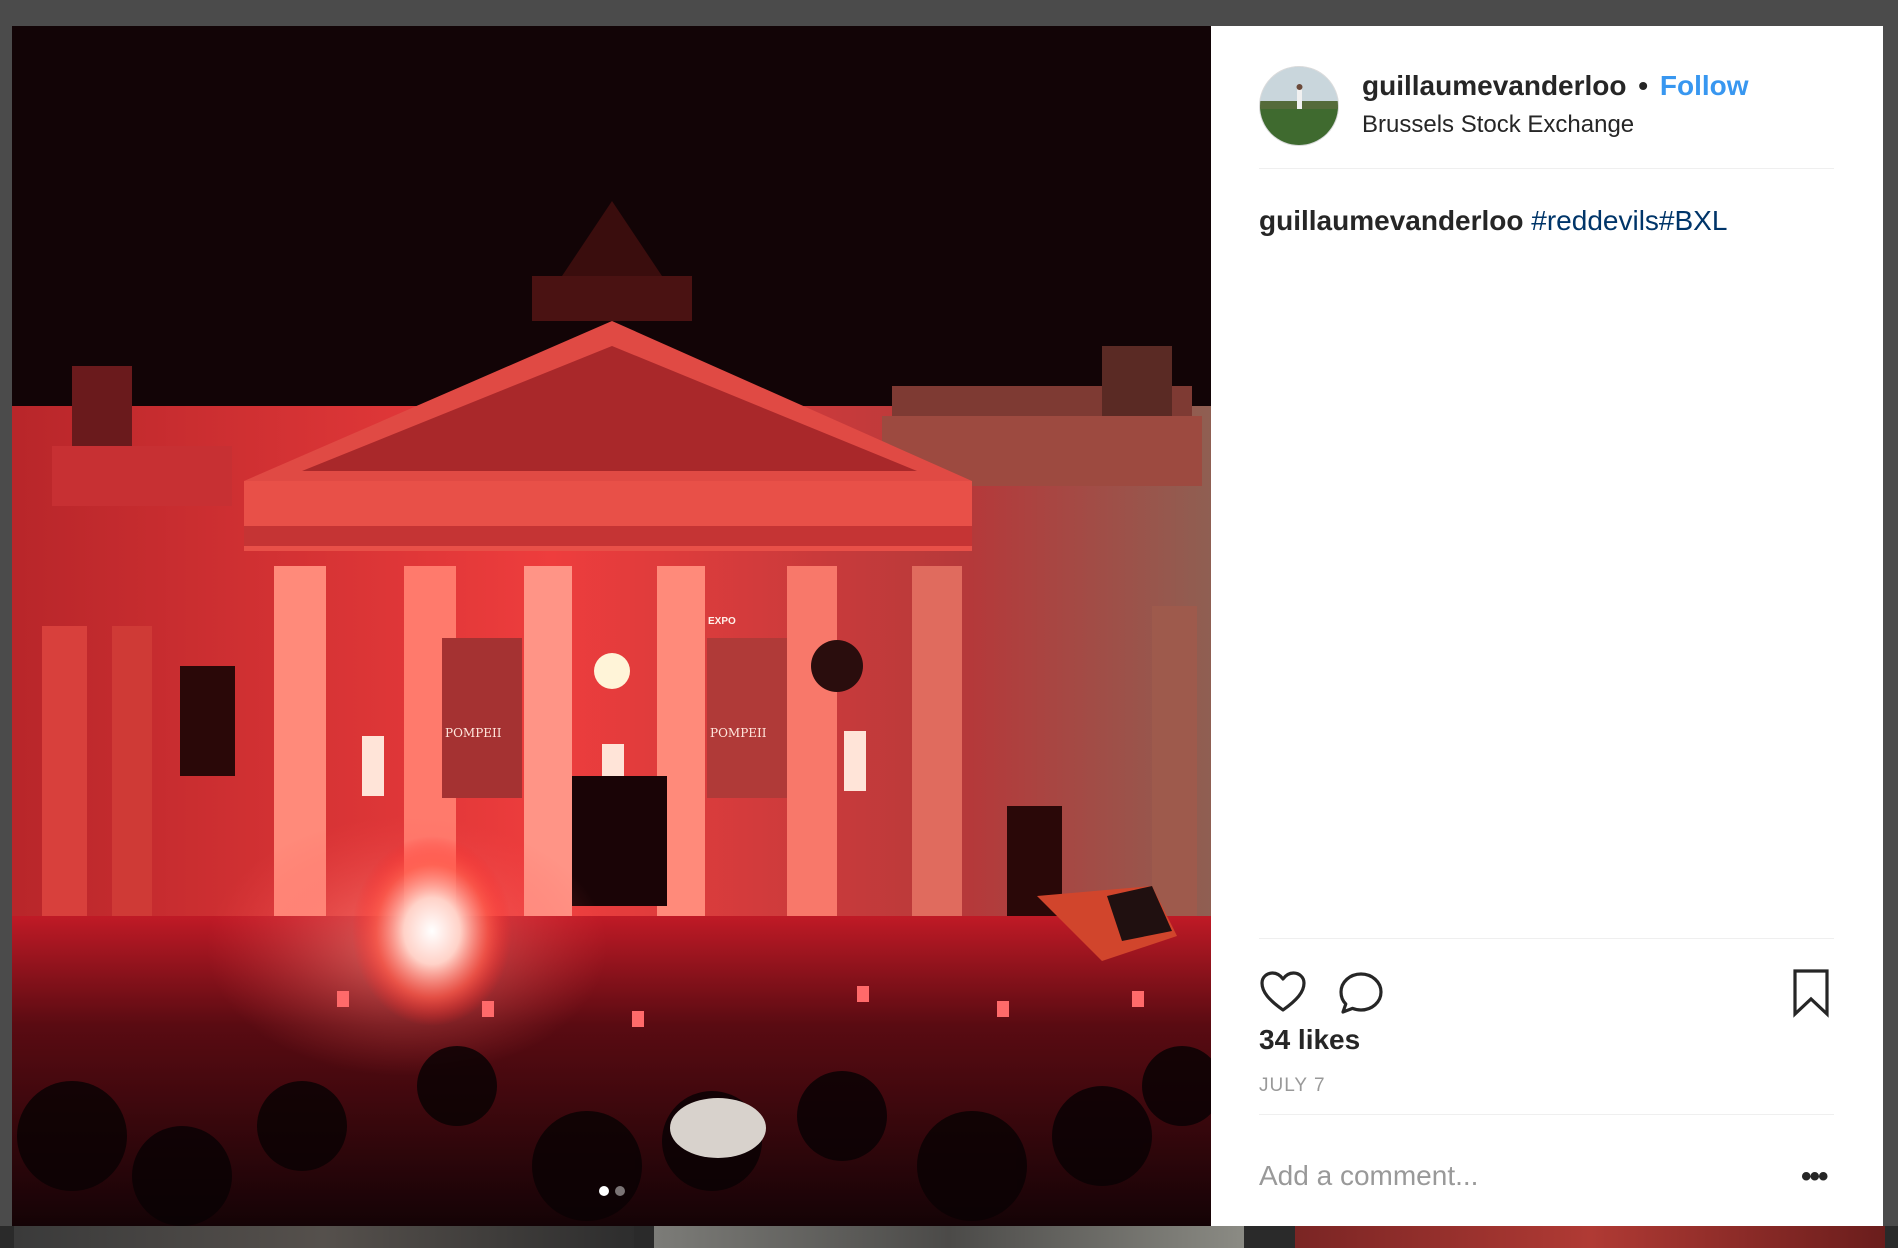  Describe the element at coordinates (1299, 106) in the screenshot. I see `avatar-icon` at that location.